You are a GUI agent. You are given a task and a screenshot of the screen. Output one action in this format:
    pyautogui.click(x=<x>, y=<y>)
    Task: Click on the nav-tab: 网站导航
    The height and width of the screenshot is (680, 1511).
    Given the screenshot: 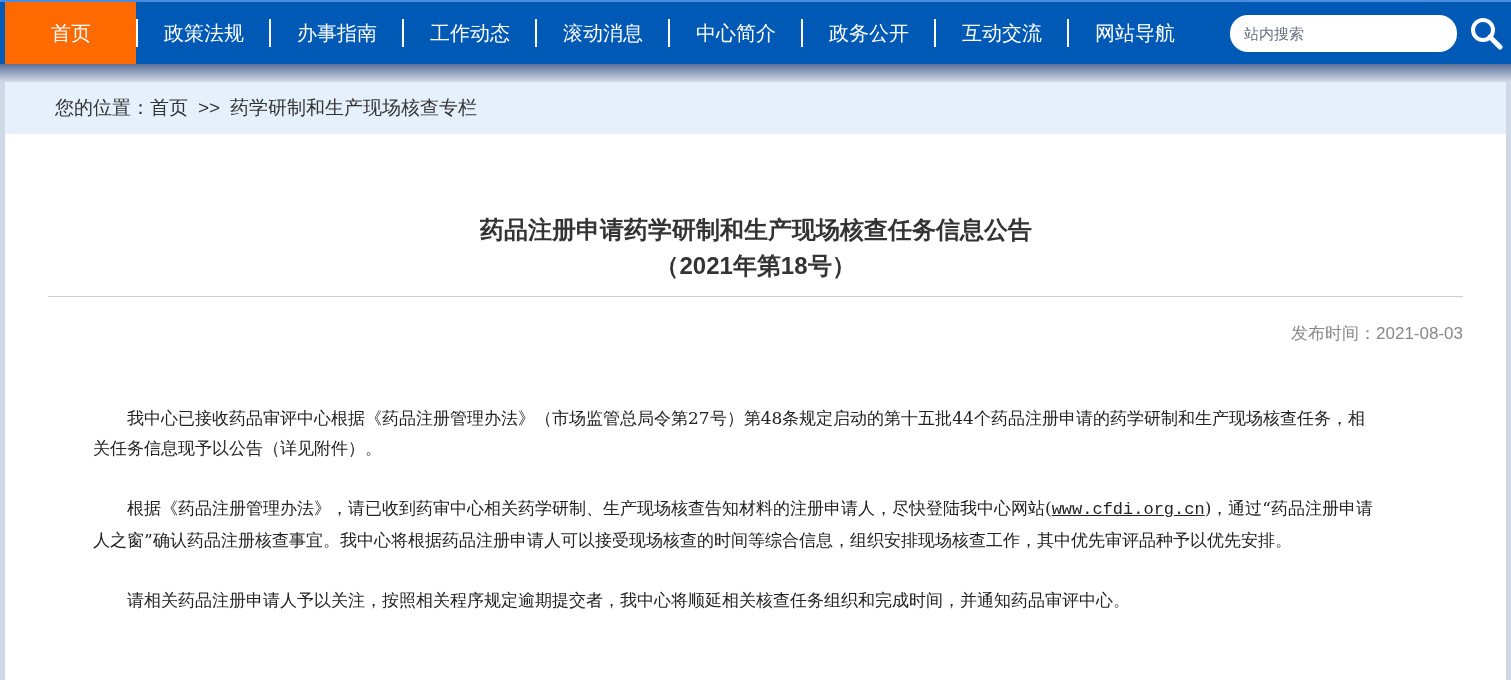 What is the action you would take?
    pyautogui.click(x=1134, y=33)
    